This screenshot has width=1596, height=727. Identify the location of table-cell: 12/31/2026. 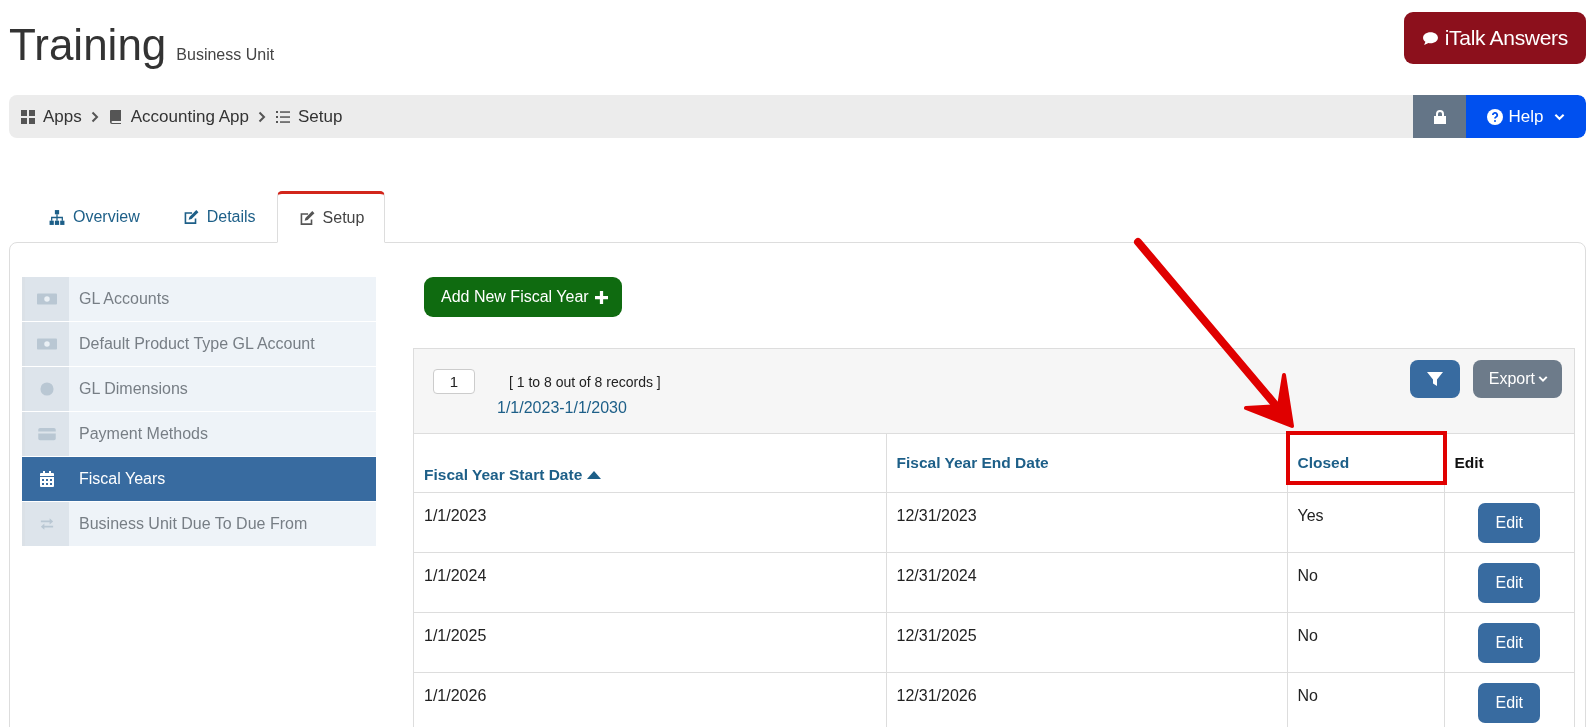
(936, 695).